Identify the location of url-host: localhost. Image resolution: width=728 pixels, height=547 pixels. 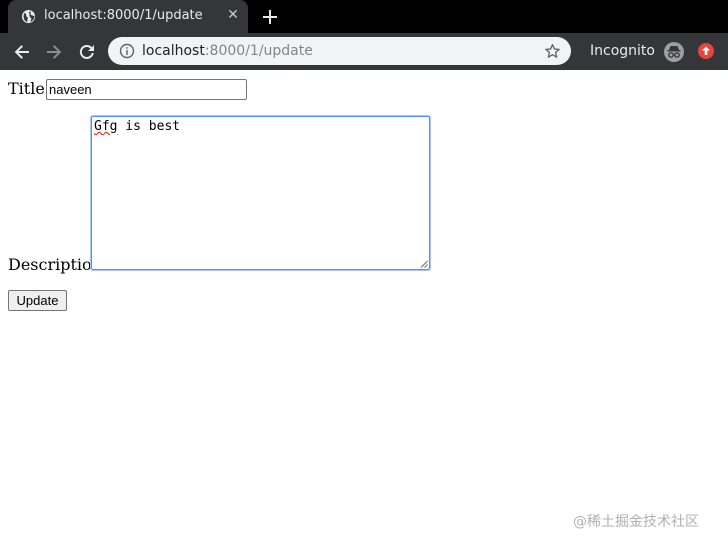
(173, 51).